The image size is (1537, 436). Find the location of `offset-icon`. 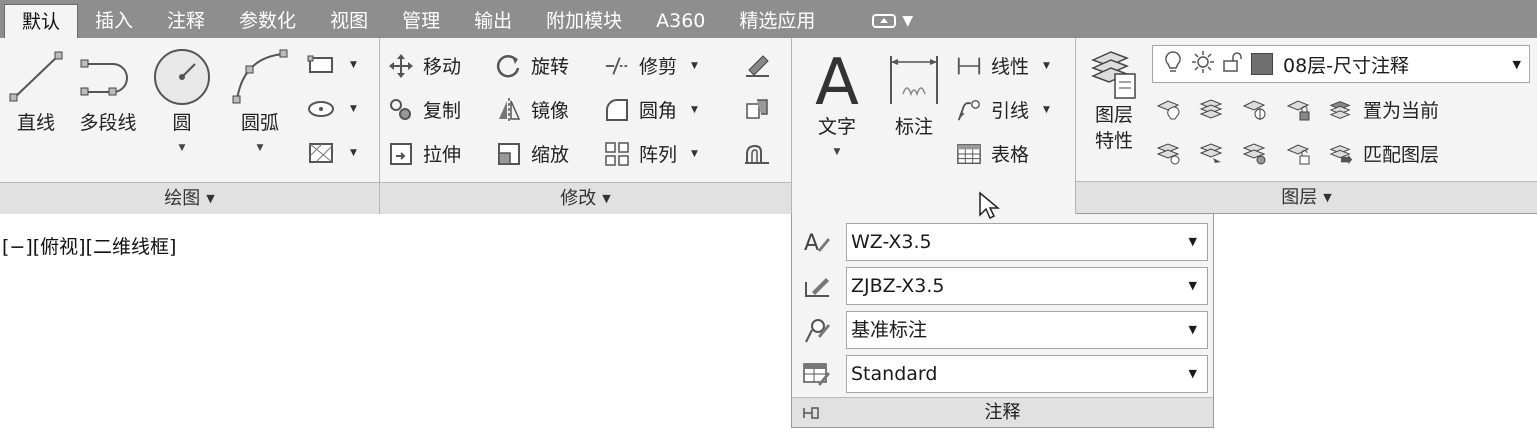

offset-icon is located at coordinates (757, 154).